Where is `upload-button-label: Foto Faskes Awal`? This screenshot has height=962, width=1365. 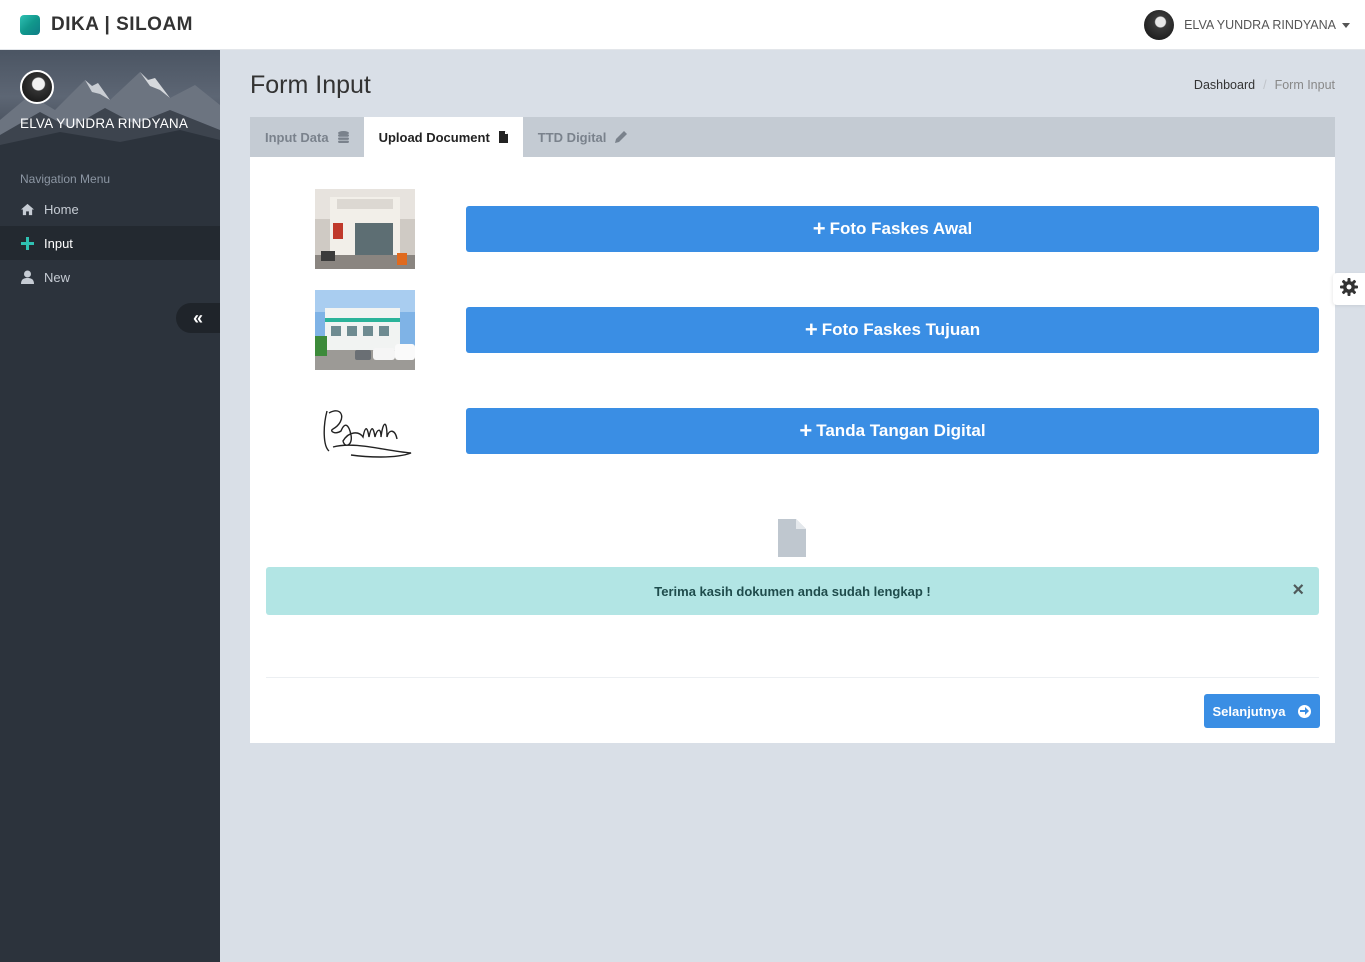
upload-button-label: Foto Faskes Awal is located at coordinates (901, 228).